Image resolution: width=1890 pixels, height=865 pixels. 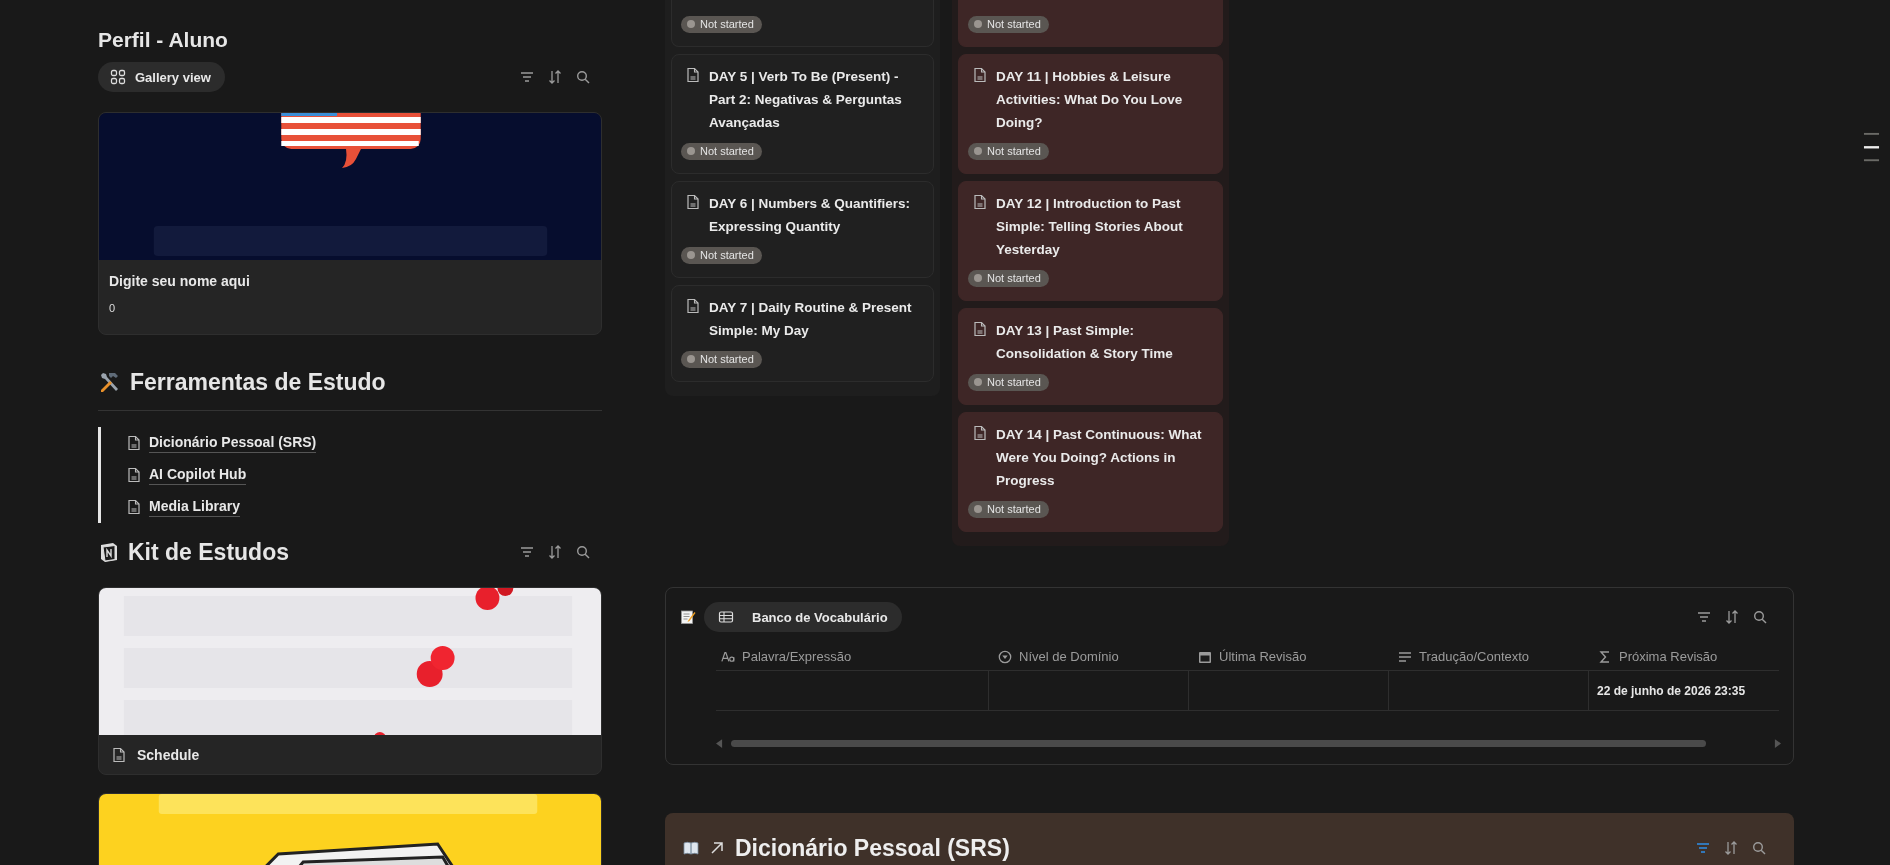 I want to click on section-heading: Kit de Estudos, so click(x=208, y=552).